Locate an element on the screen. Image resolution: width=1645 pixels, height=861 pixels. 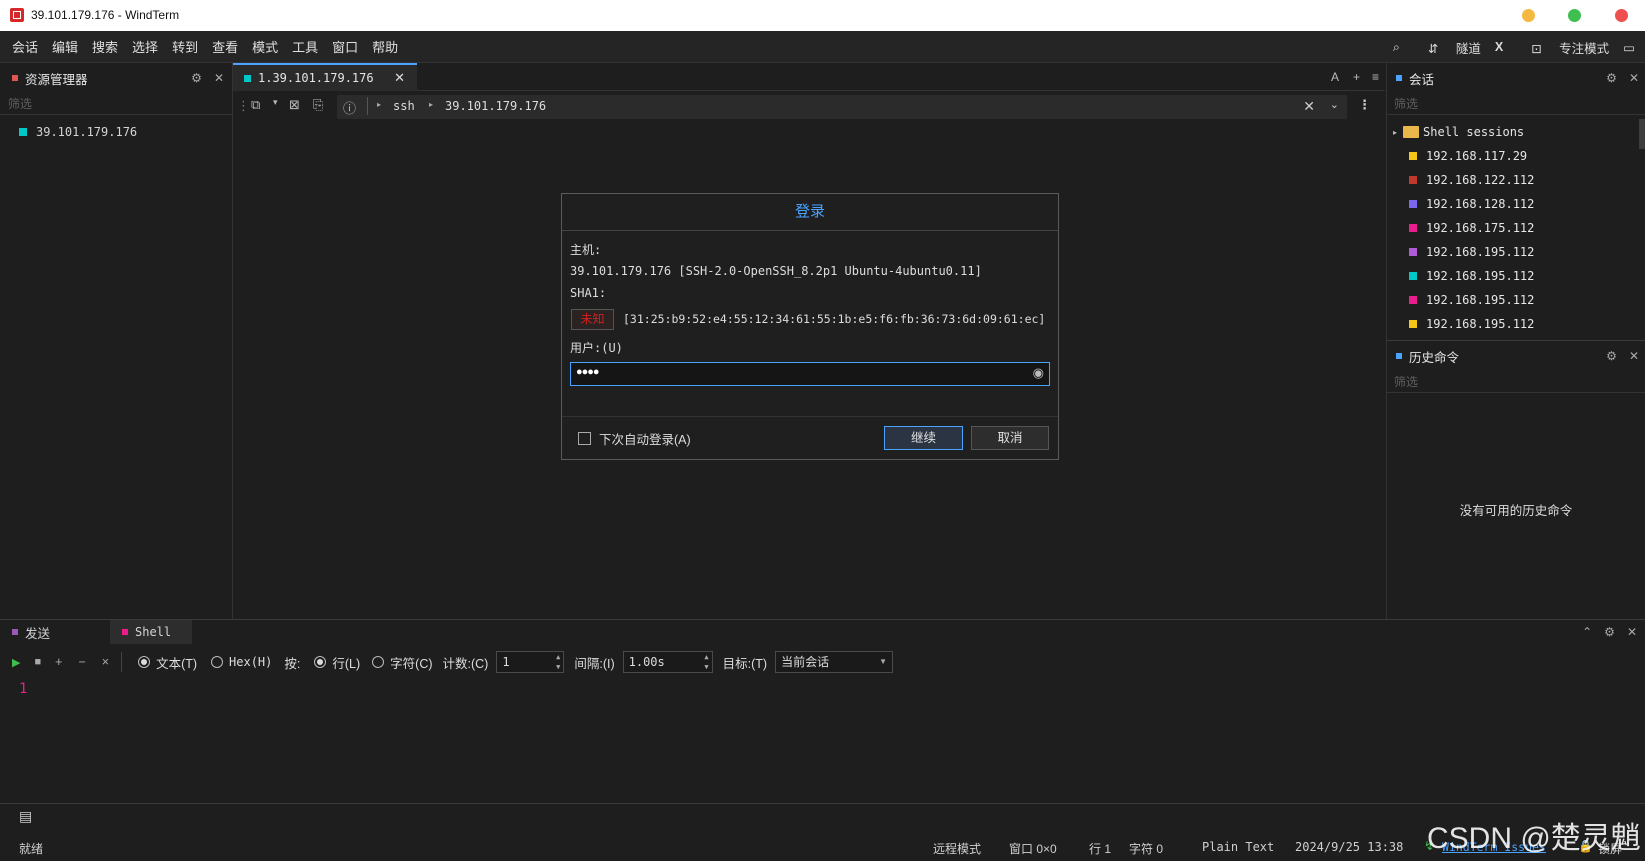
user-input: ●●●● ◉ is located at coordinates (810, 374).